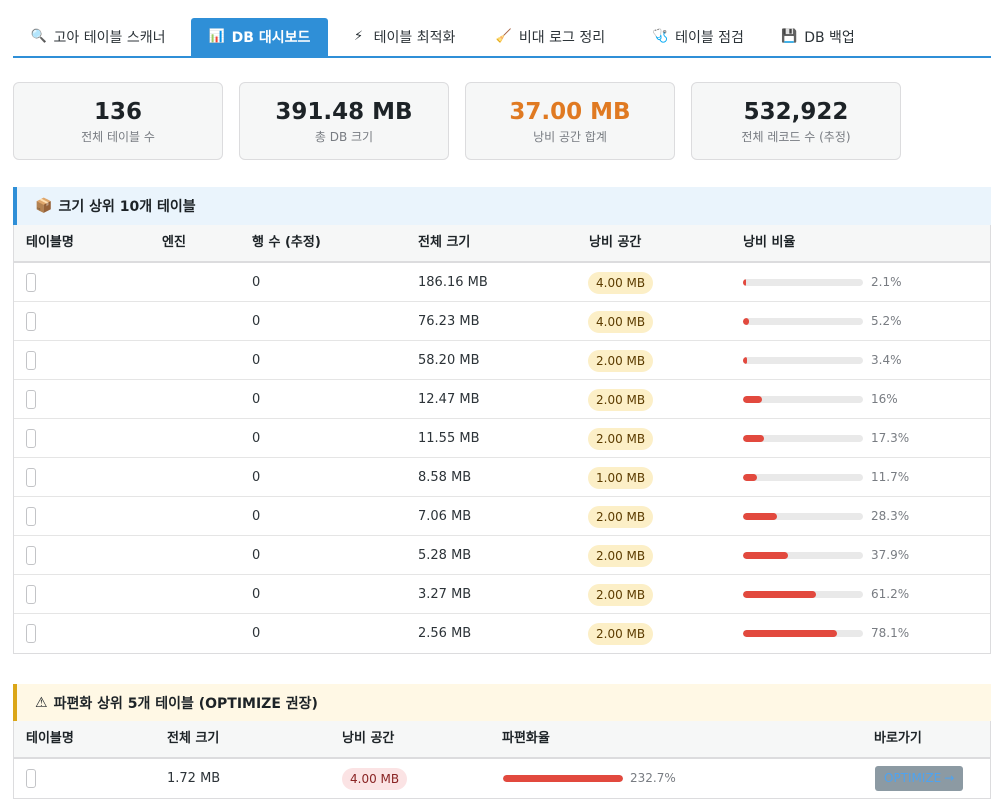  Describe the element at coordinates (949, 778) in the screenshot. I see `arrow-right-icon: →` at that location.